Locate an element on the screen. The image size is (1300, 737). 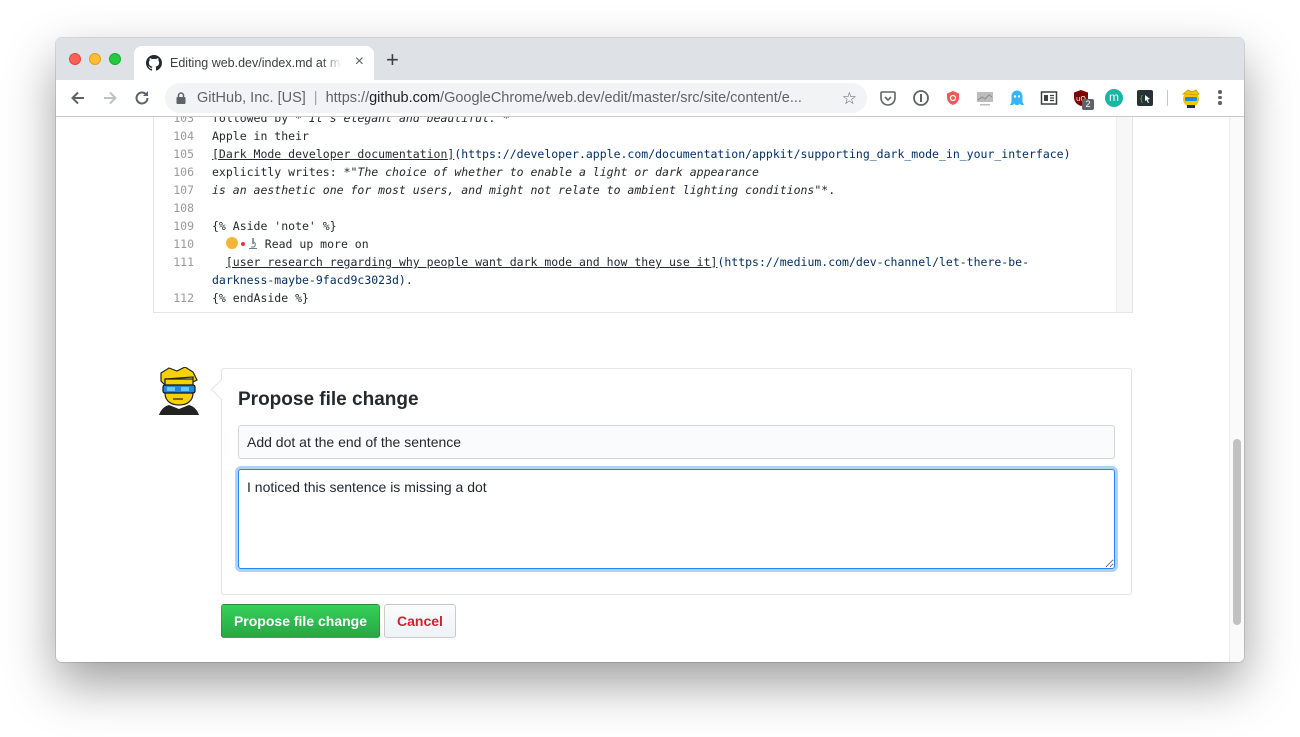
tab-close-icon: × is located at coordinates (359, 62).